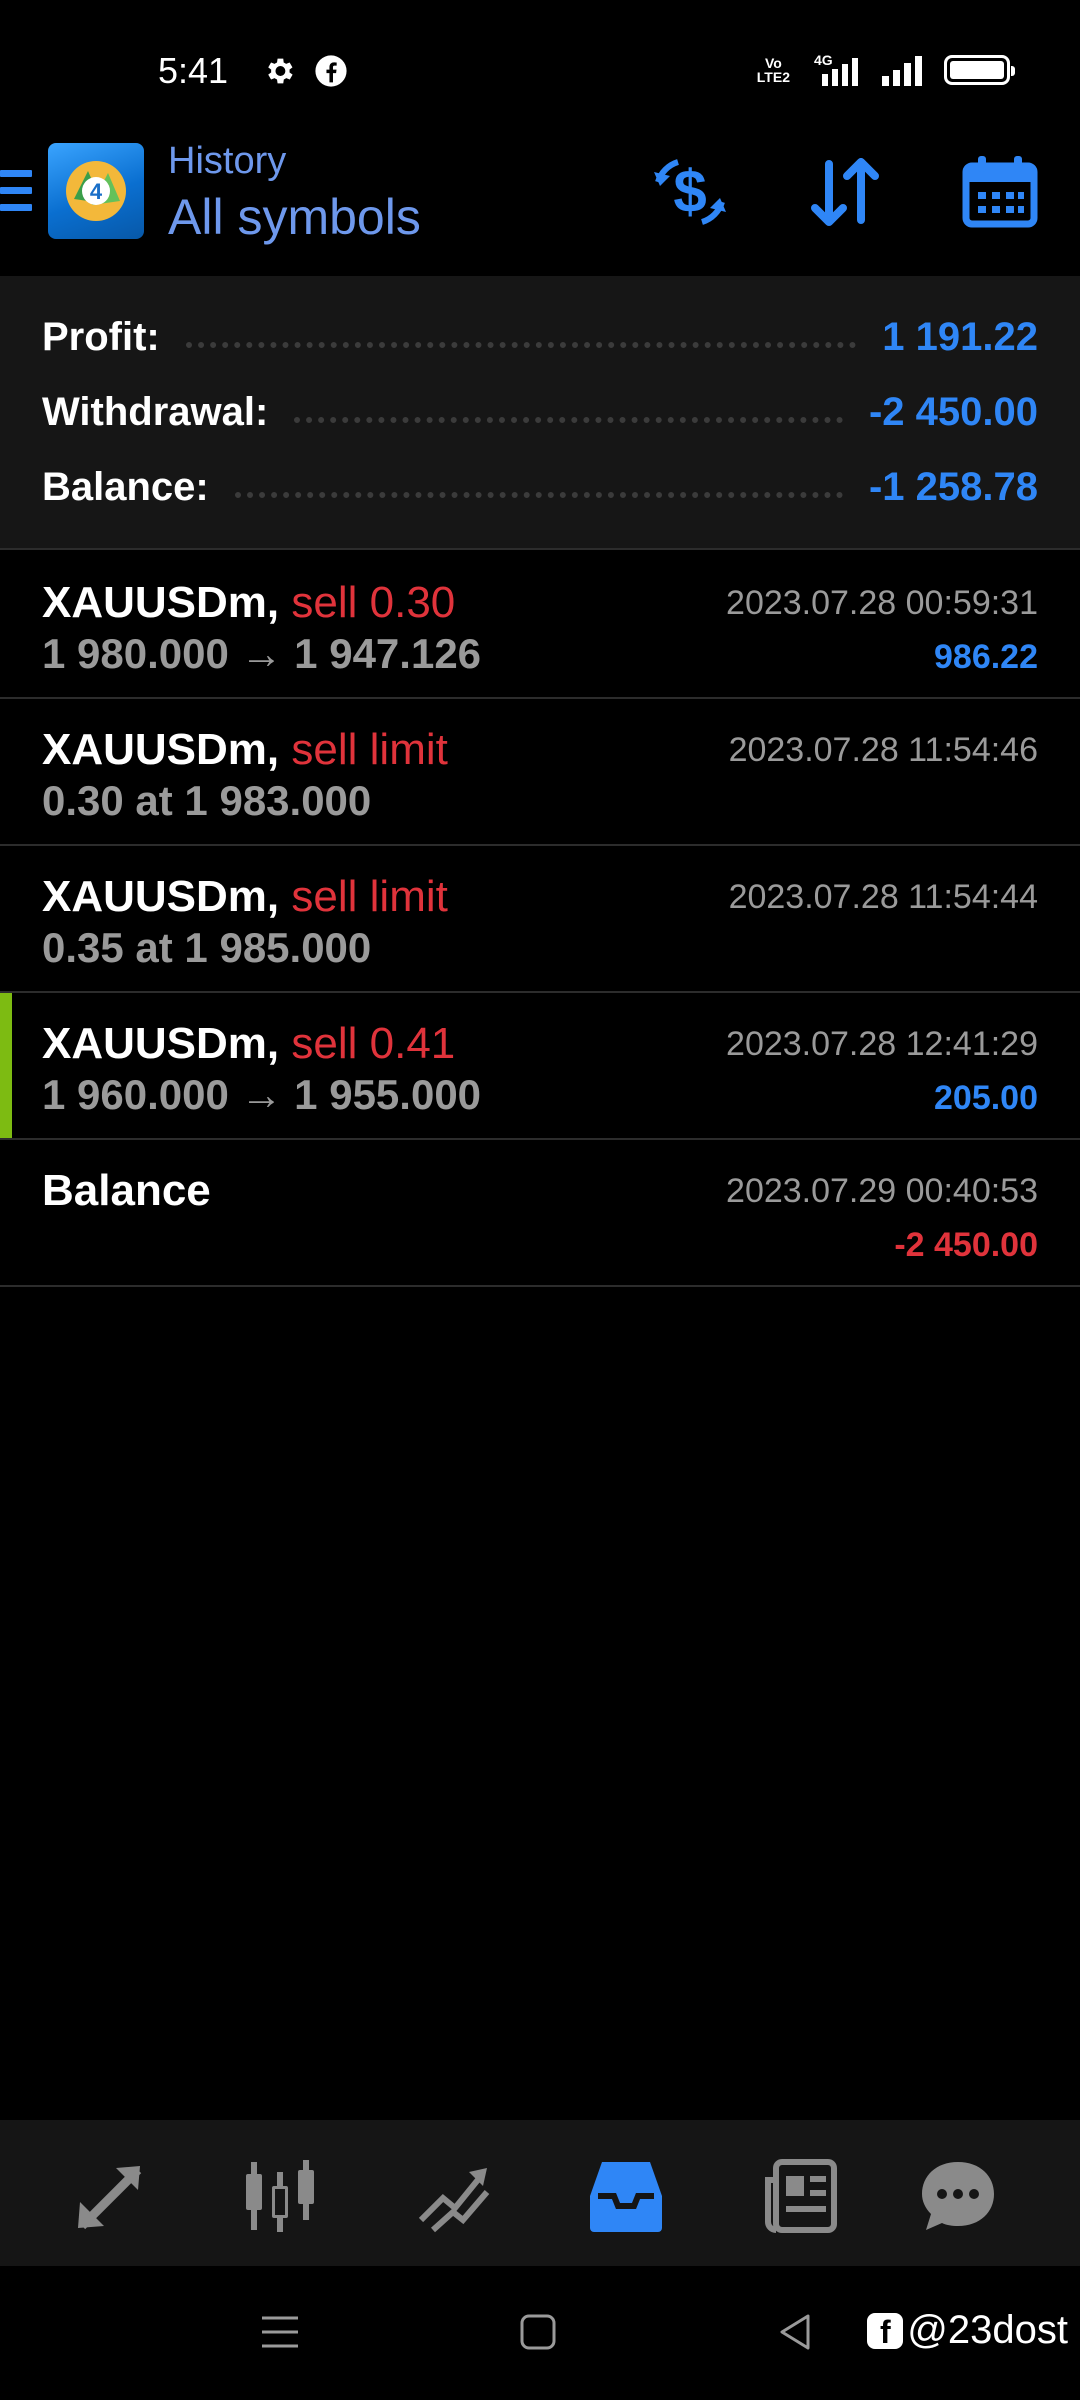 This screenshot has width=1080, height=2400. What do you see at coordinates (455, 2196) in the screenshot?
I see `trade-tab-icon` at bounding box center [455, 2196].